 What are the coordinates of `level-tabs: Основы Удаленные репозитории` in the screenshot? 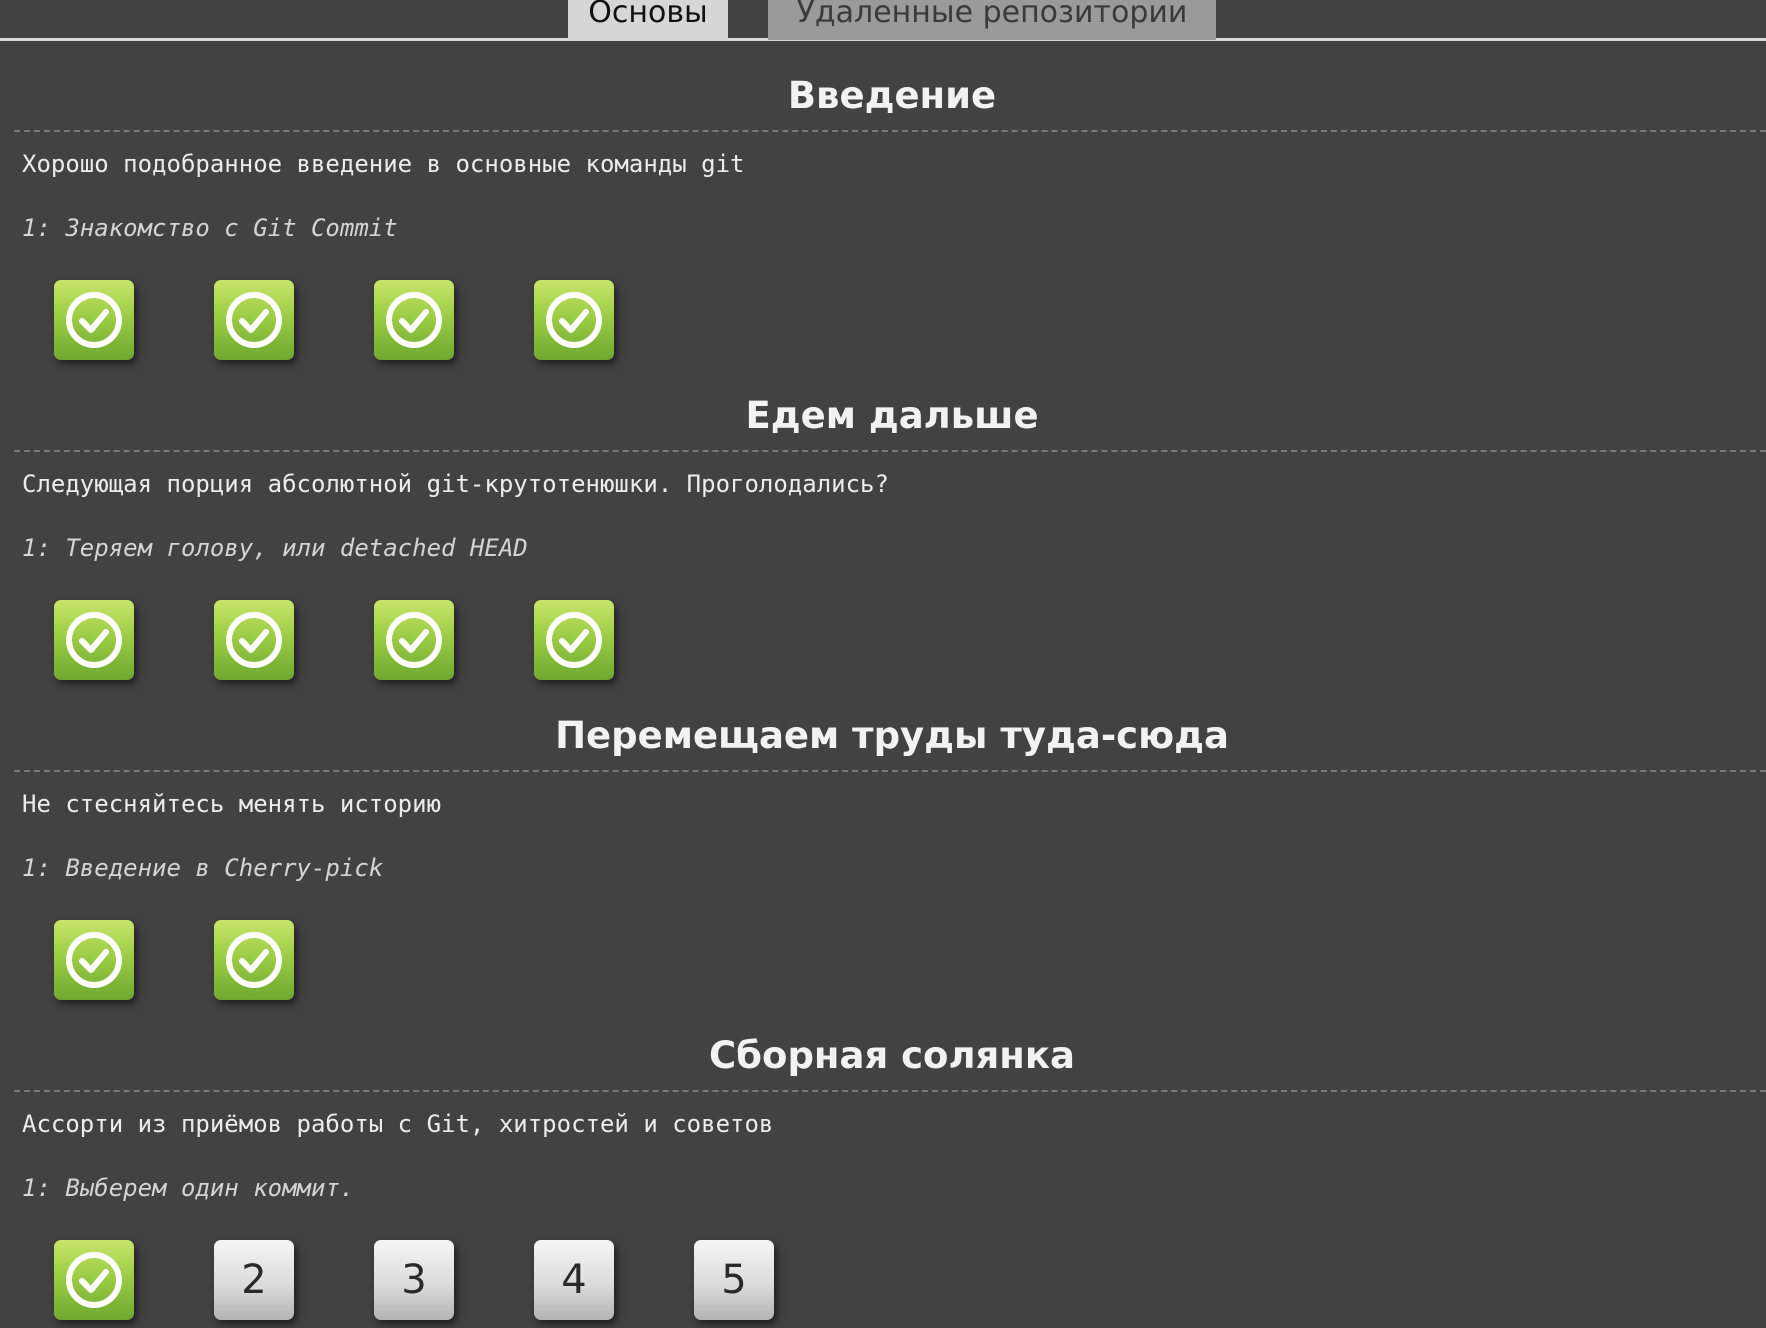 It's located at (883, 20).